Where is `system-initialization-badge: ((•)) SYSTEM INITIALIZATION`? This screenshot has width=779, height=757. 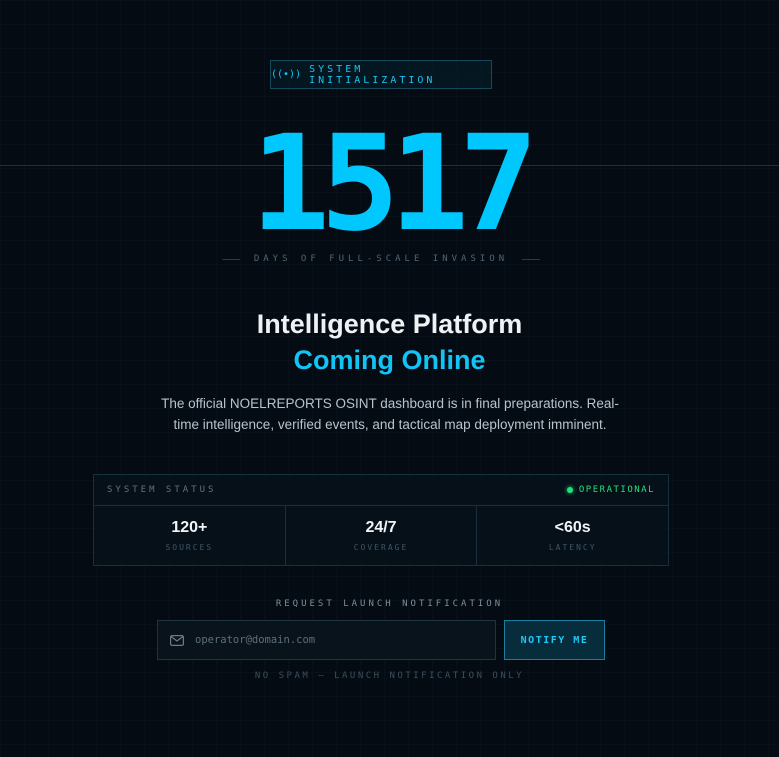 system-initialization-badge: ((•)) SYSTEM INITIALIZATION is located at coordinates (381, 74).